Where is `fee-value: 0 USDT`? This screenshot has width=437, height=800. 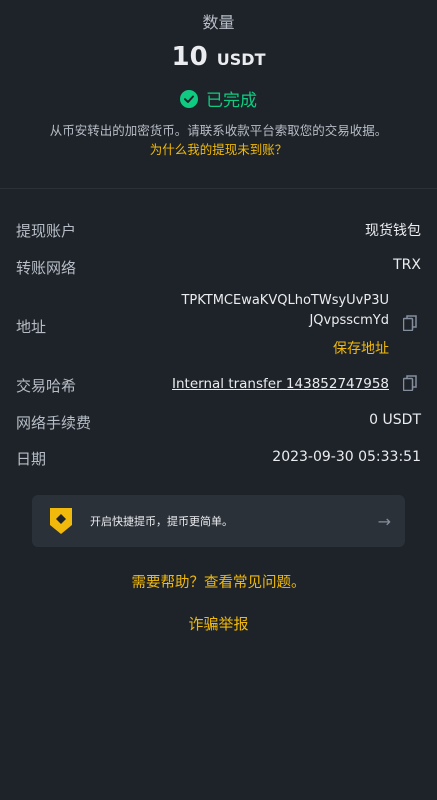 fee-value: 0 USDT is located at coordinates (395, 420).